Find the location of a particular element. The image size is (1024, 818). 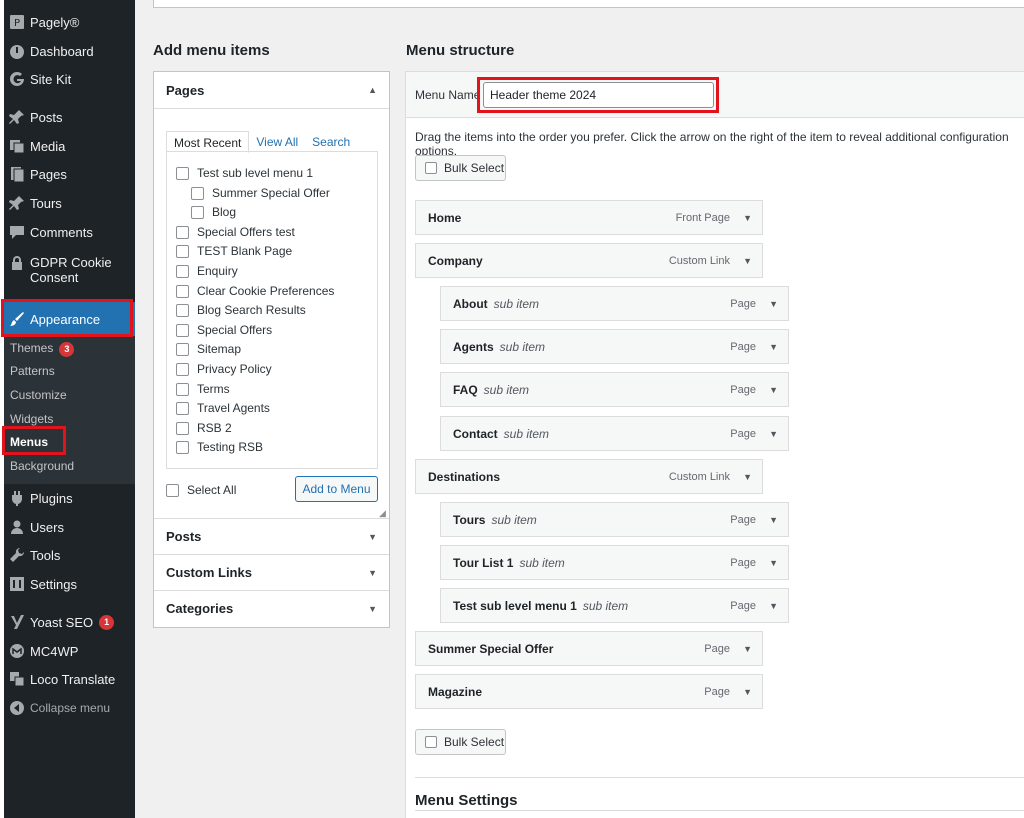

list-item: TEST Blank Page is located at coordinates (234, 251).